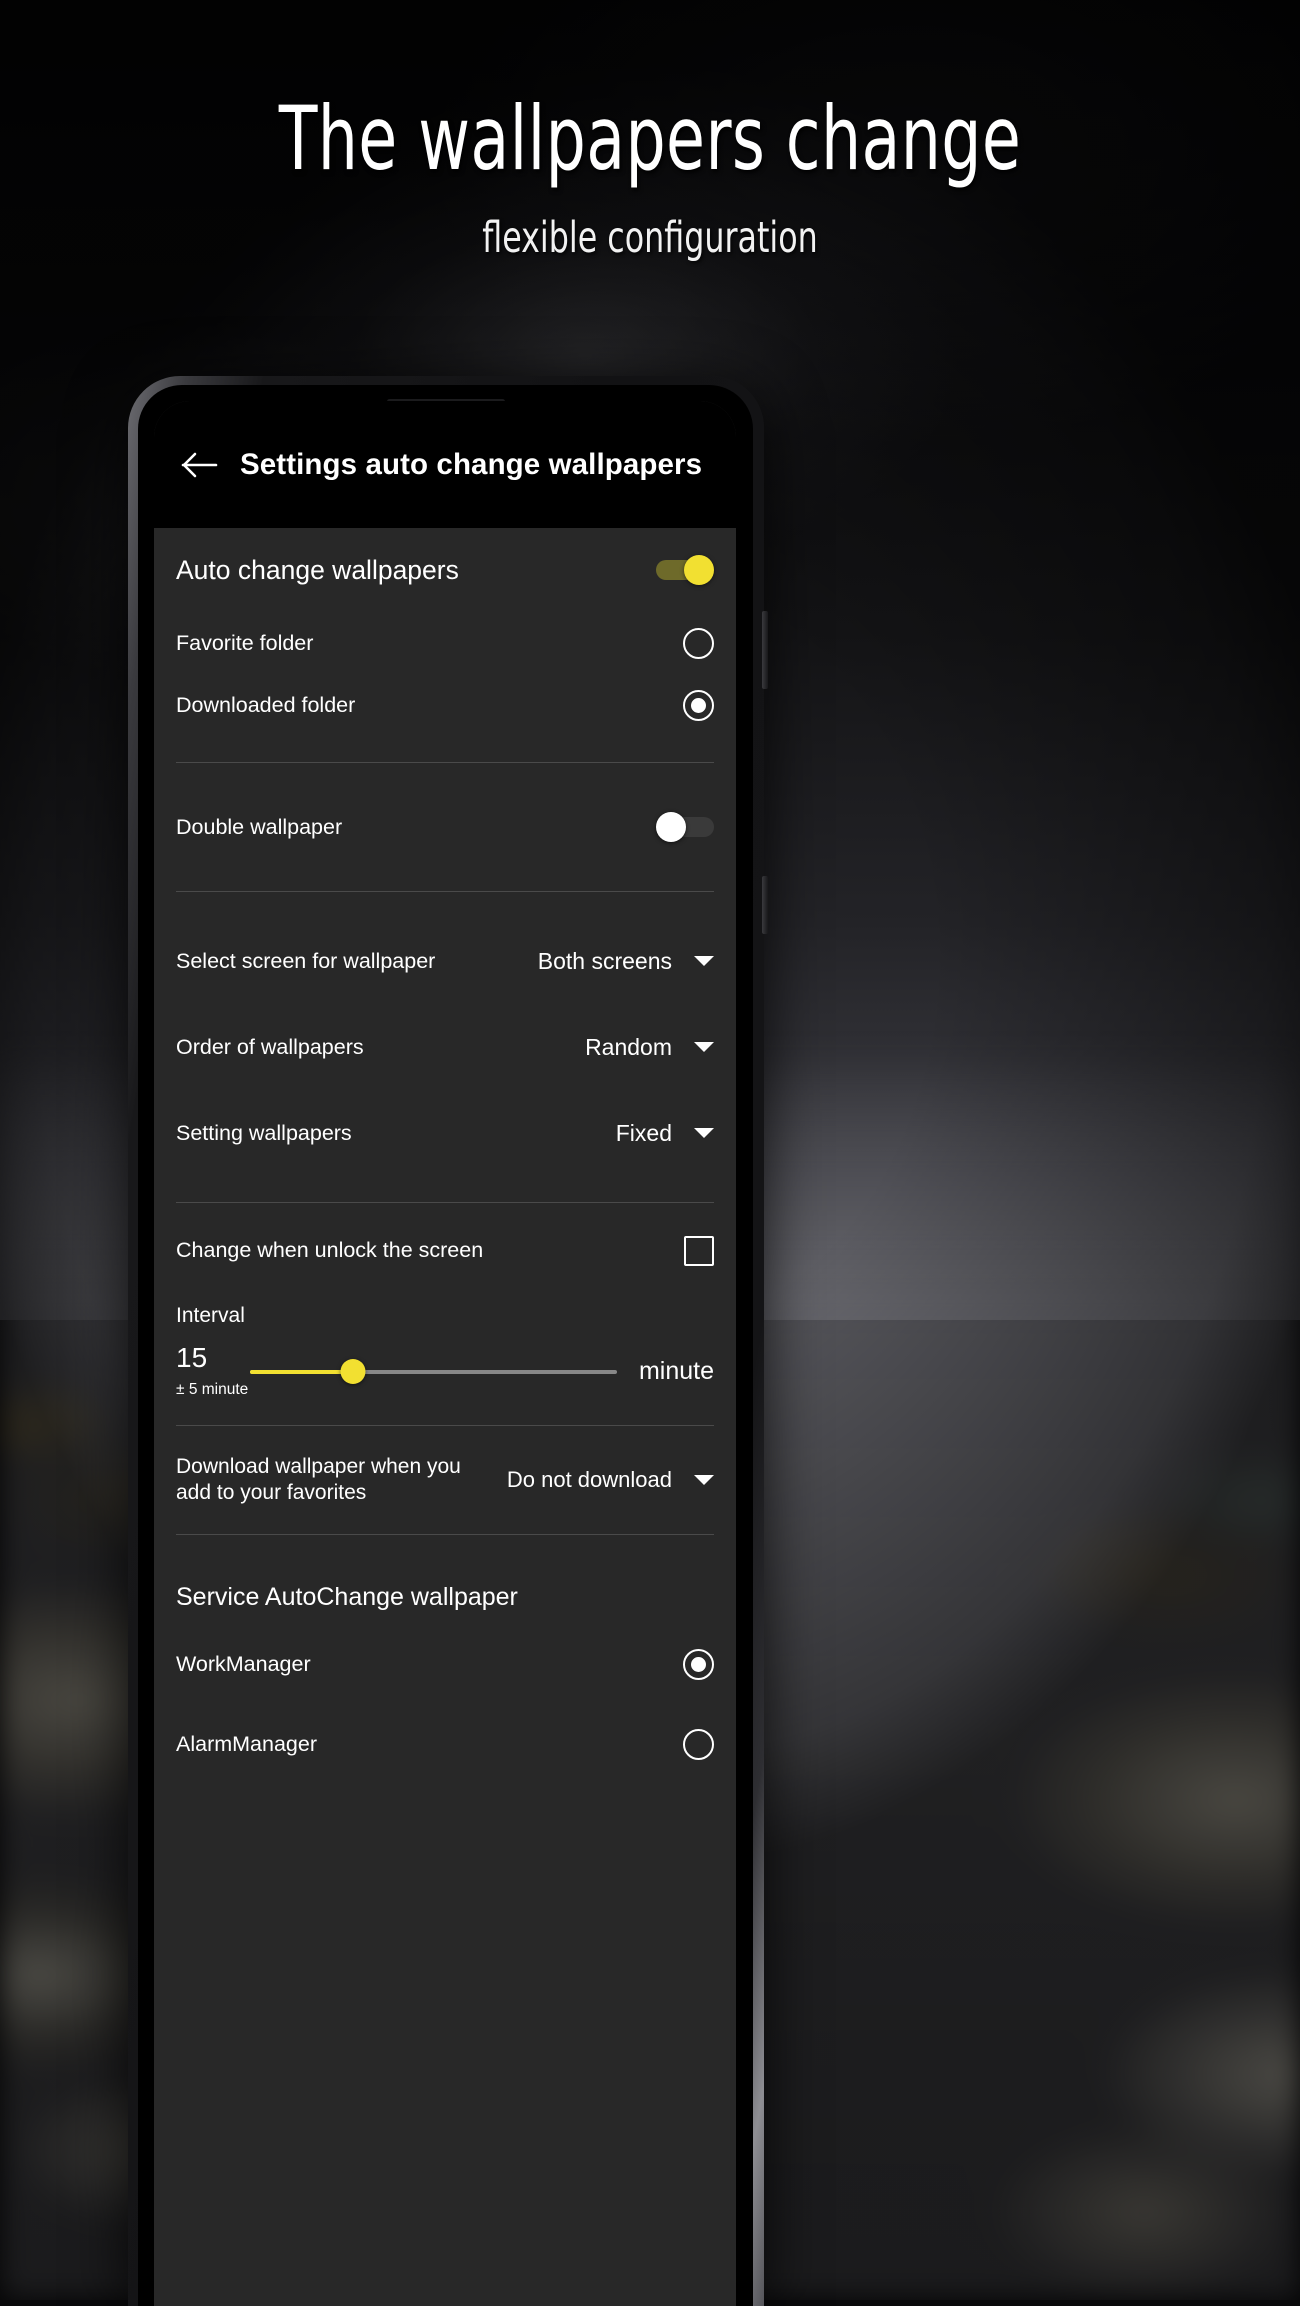  What do you see at coordinates (698, 643) in the screenshot?
I see `favorite-folder-radio` at bounding box center [698, 643].